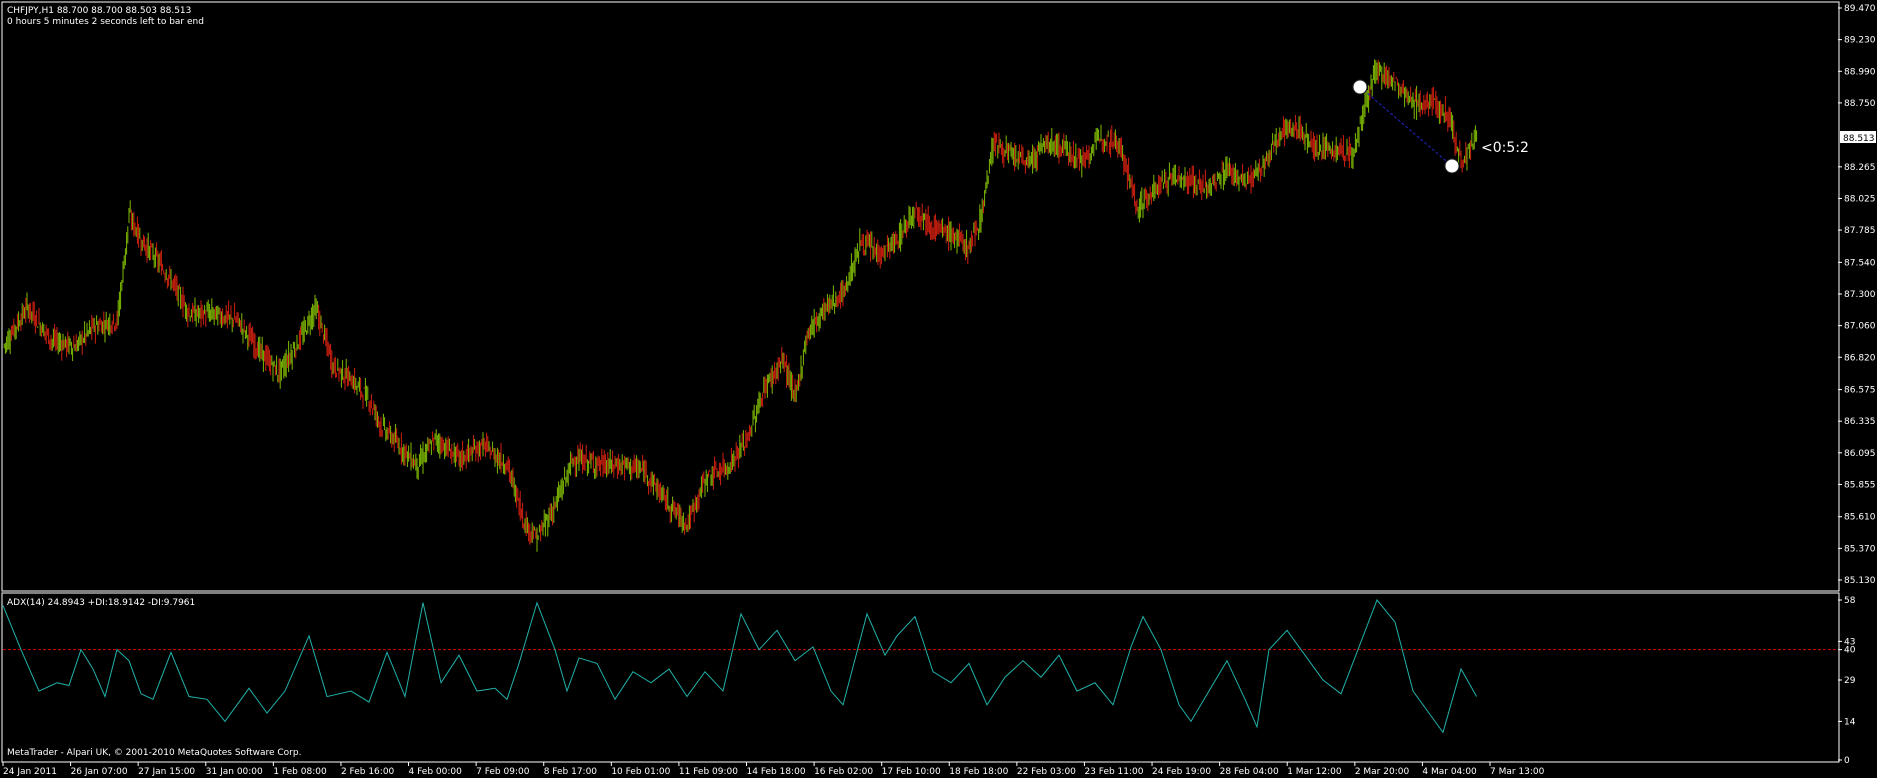 The width and height of the screenshot is (1877, 778). Describe the element at coordinates (1860, 231) in the screenshot. I see `price-tick-label: 87.785` at that location.